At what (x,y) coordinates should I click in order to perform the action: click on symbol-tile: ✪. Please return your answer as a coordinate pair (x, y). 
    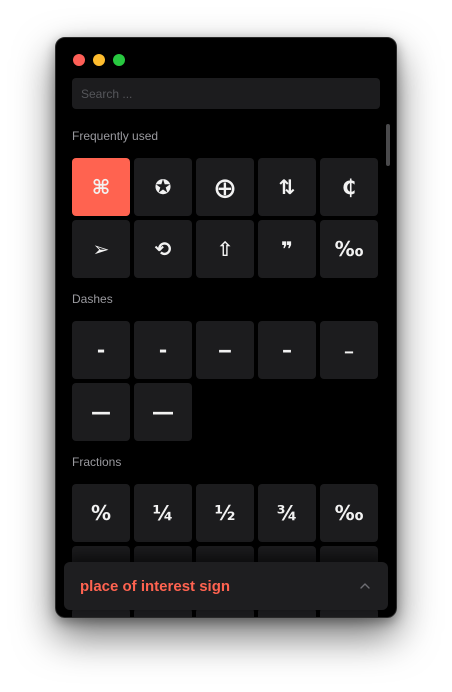
    Looking at the image, I should click on (163, 187).